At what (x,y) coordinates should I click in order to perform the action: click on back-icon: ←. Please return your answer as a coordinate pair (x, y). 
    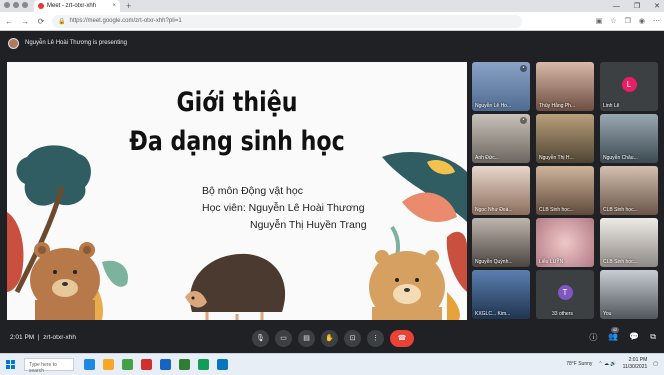
    Looking at the image, I should click on (9, 21).